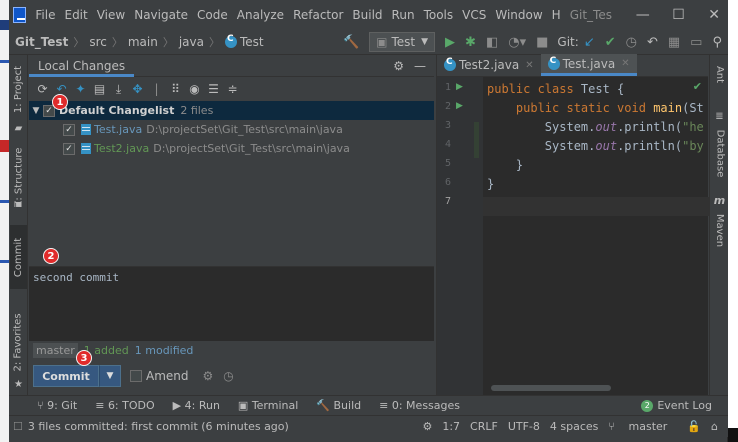  I want to click on tool-git: ⑂ 9: Git, so click(57, 405).